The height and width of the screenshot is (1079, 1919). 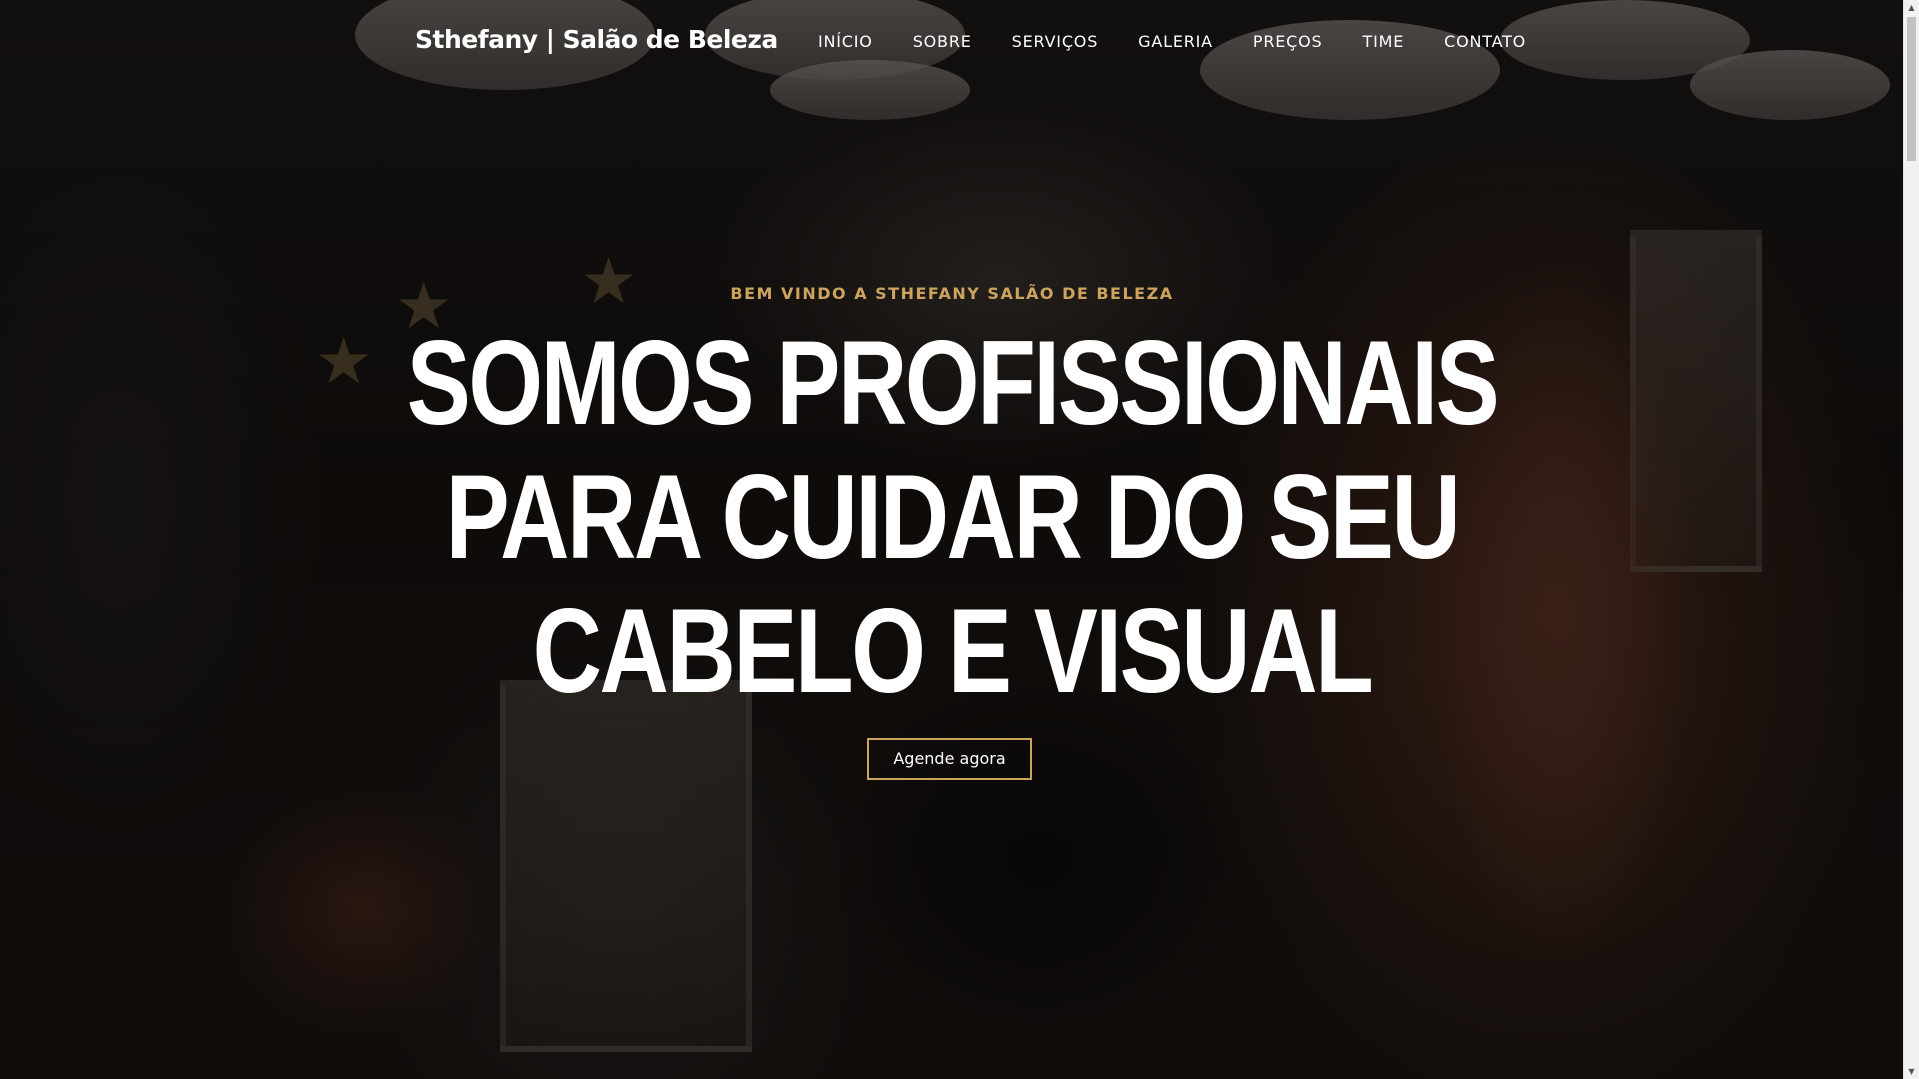 What do you see at coordinates (953, 383) in the screenshot?
I see `hero-headline-line: SOMOS PROFISSIONAIS` at bounding box center [953, 383].